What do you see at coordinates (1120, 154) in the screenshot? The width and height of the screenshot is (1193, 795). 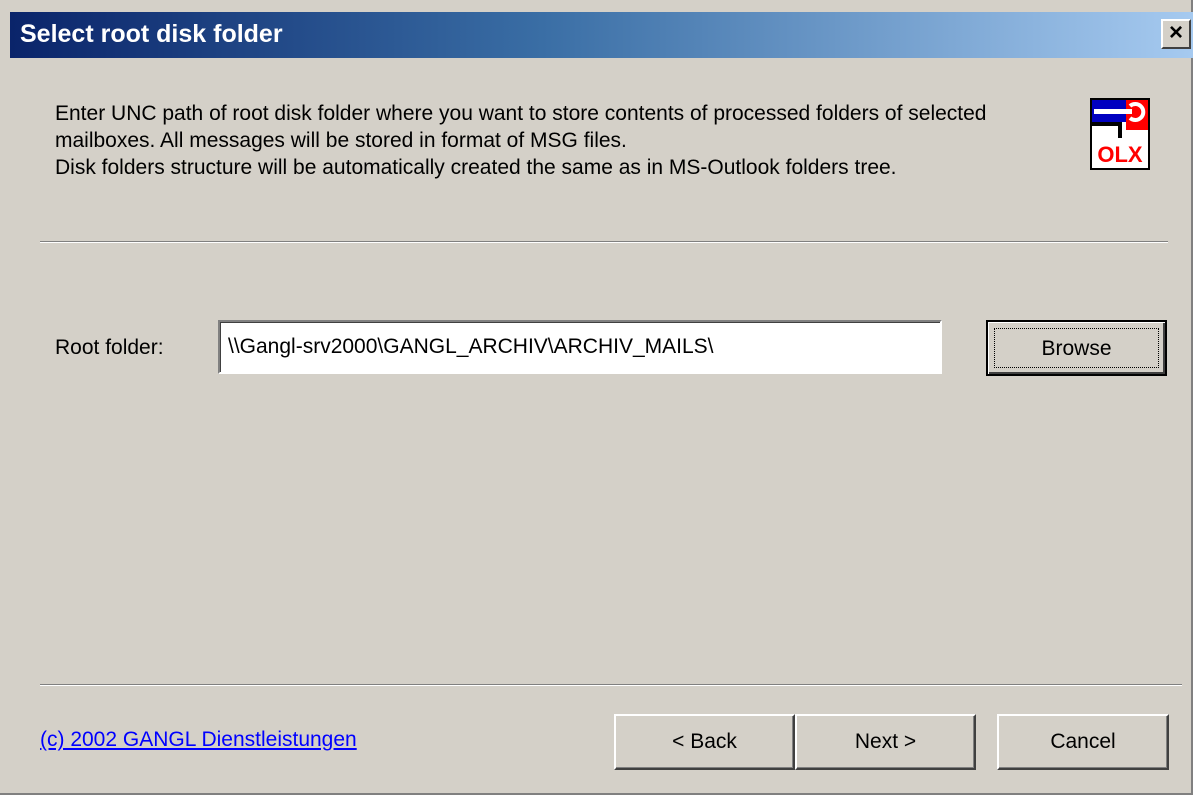 I see `logo-text: OLX` at bounding box center [1120, 154].